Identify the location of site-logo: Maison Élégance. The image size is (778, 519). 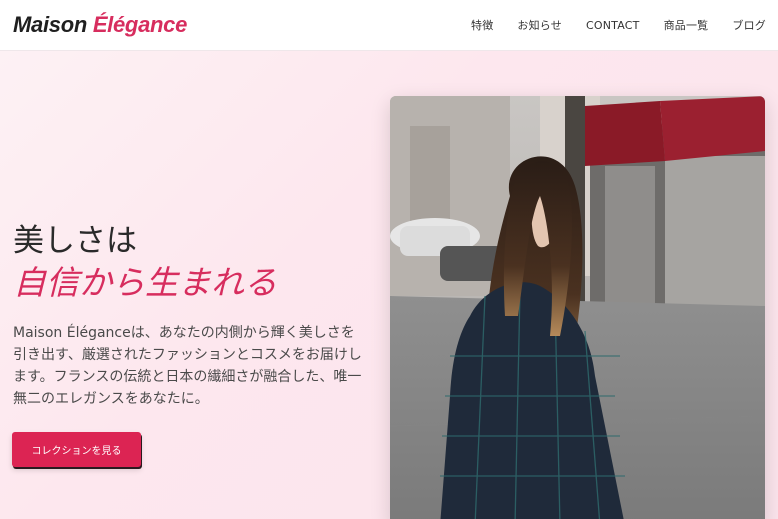
(100, 25).